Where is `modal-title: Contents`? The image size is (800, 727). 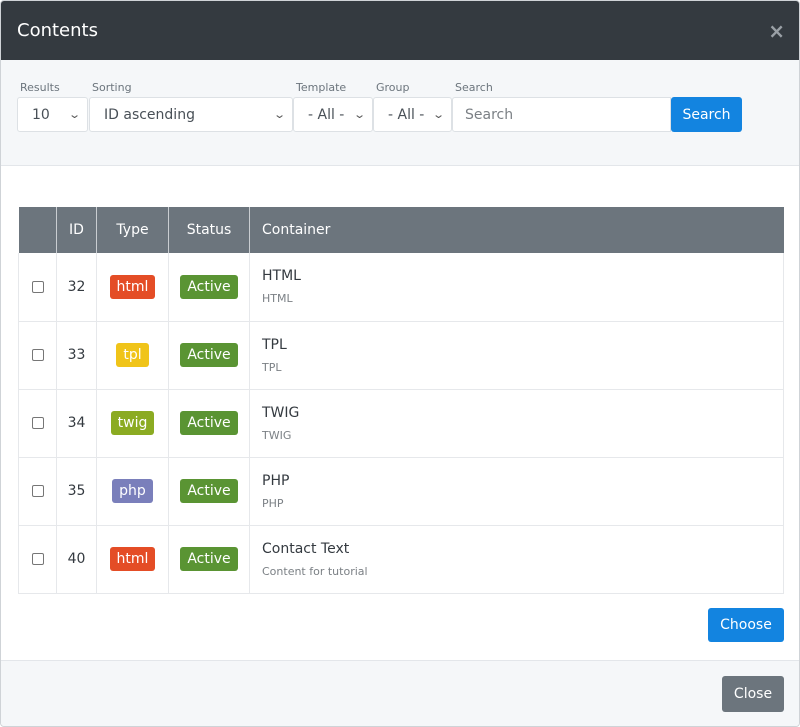 modal-title: Contents is located at coordinates (57, 30).